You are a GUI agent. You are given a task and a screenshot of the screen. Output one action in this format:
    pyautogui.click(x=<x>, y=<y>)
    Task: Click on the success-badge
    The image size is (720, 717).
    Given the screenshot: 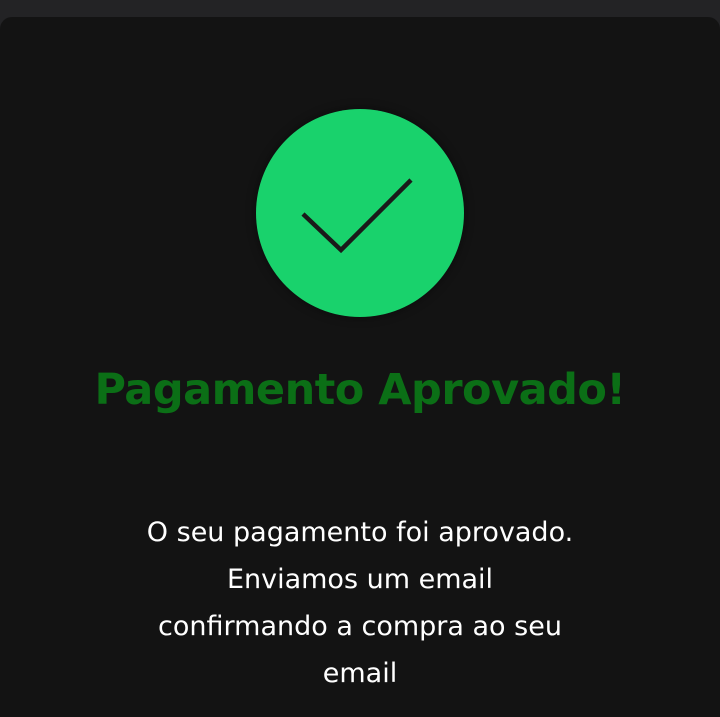 What is the action you would take?
    pyautogui.click(x=360, y=213)
    